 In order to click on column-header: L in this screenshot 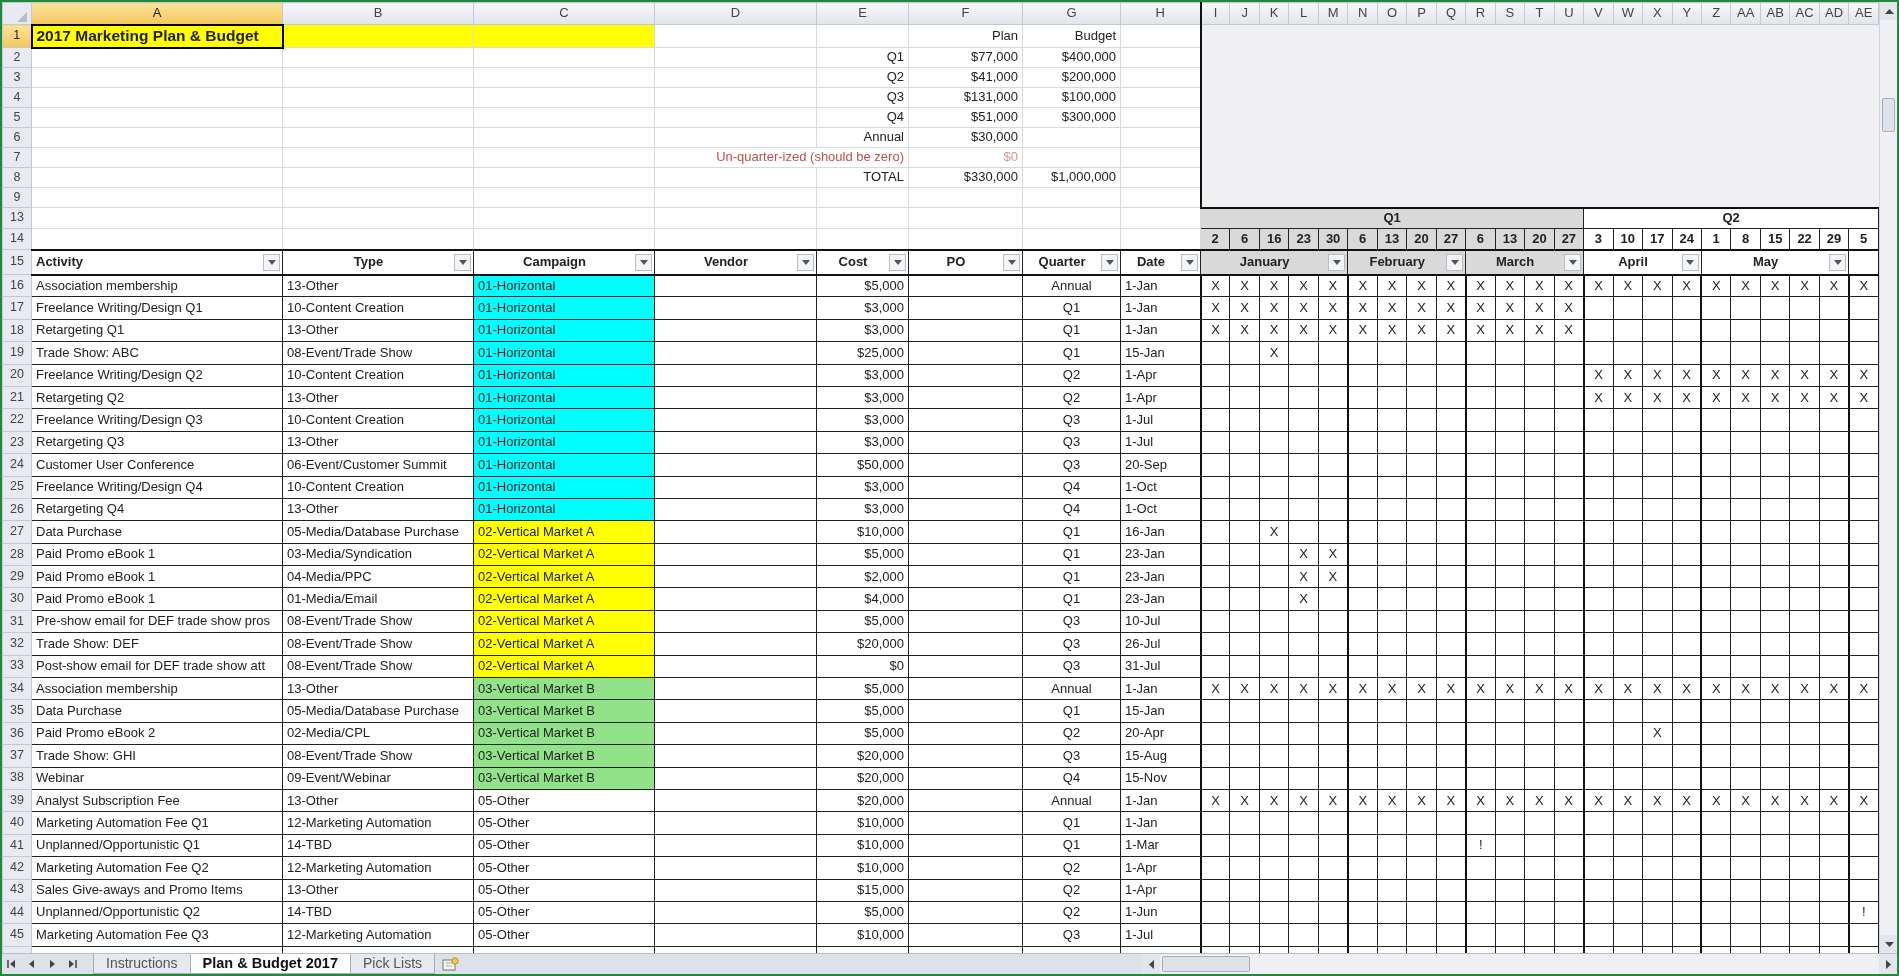, I will do `click(1303, 13)`.